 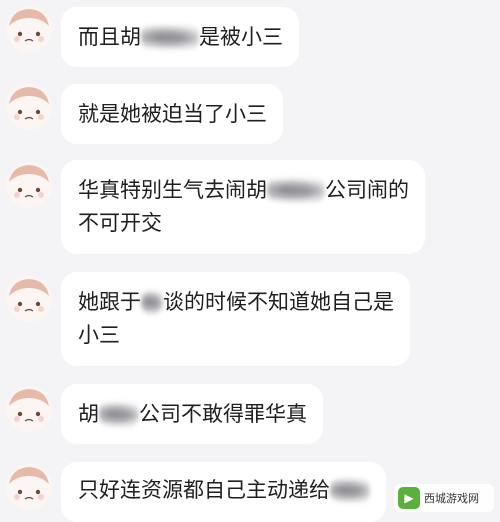 I want to click on message-text: 而且胡, so click(x=109, y=37).